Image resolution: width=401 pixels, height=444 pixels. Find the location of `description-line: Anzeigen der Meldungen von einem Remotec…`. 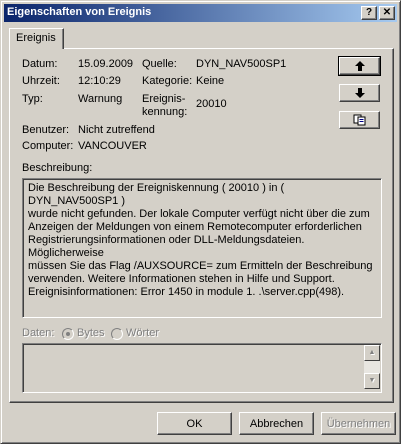

description-line: Anzeigen der Meldungen von einem Remotec… is located at coordinates (195, 227).